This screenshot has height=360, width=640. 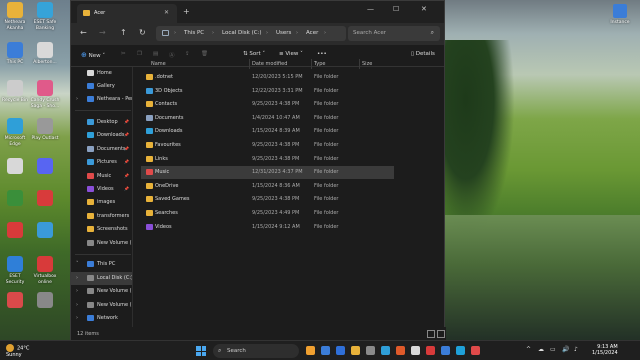 I want to click on table-row: Favourites 9/25/2023 4:38 PM File folder, so click(x=267, y=145).